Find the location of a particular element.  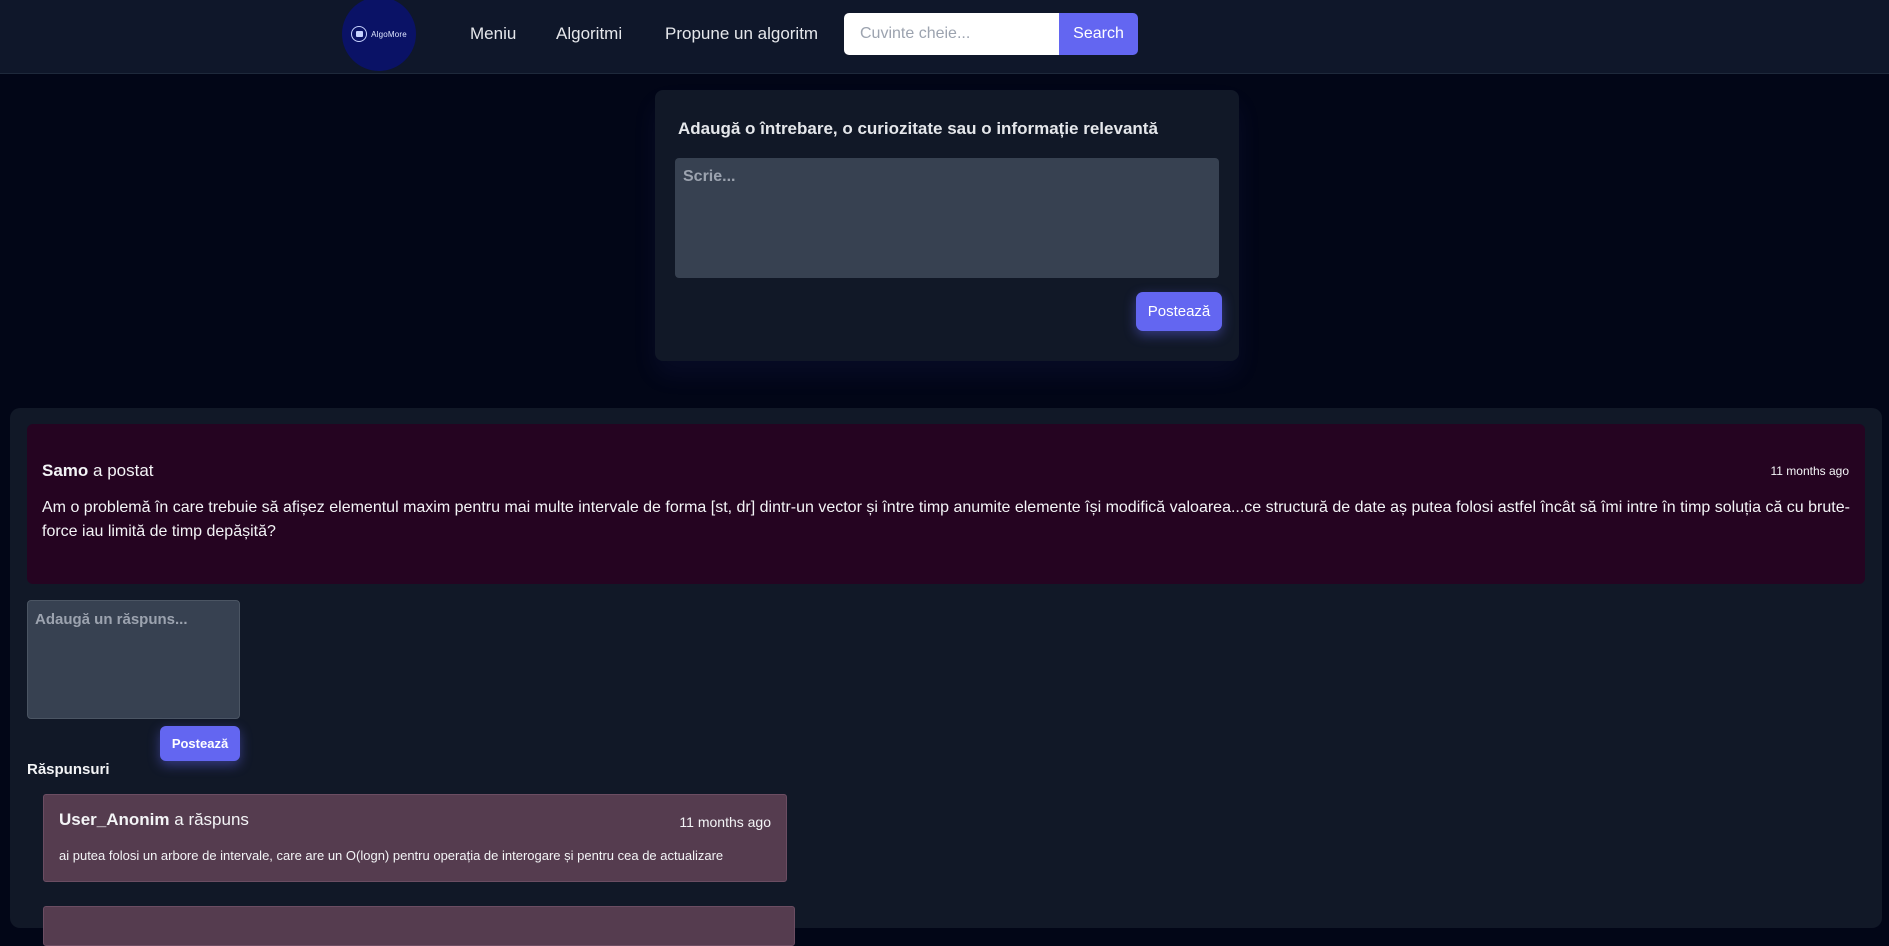

post-header: Samo a postat is located at coordinates (98, 471).